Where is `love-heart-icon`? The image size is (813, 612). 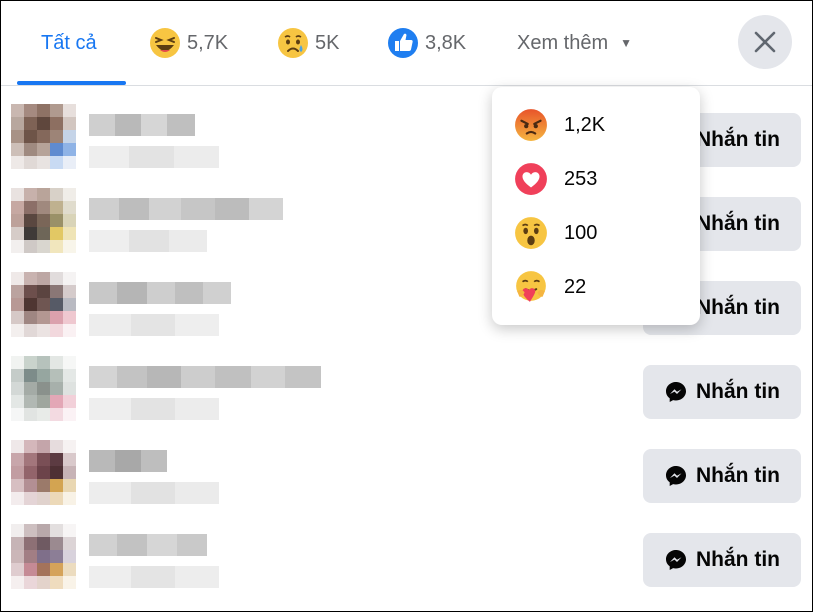
love-heart-icon is located at coordinates (531, 179).